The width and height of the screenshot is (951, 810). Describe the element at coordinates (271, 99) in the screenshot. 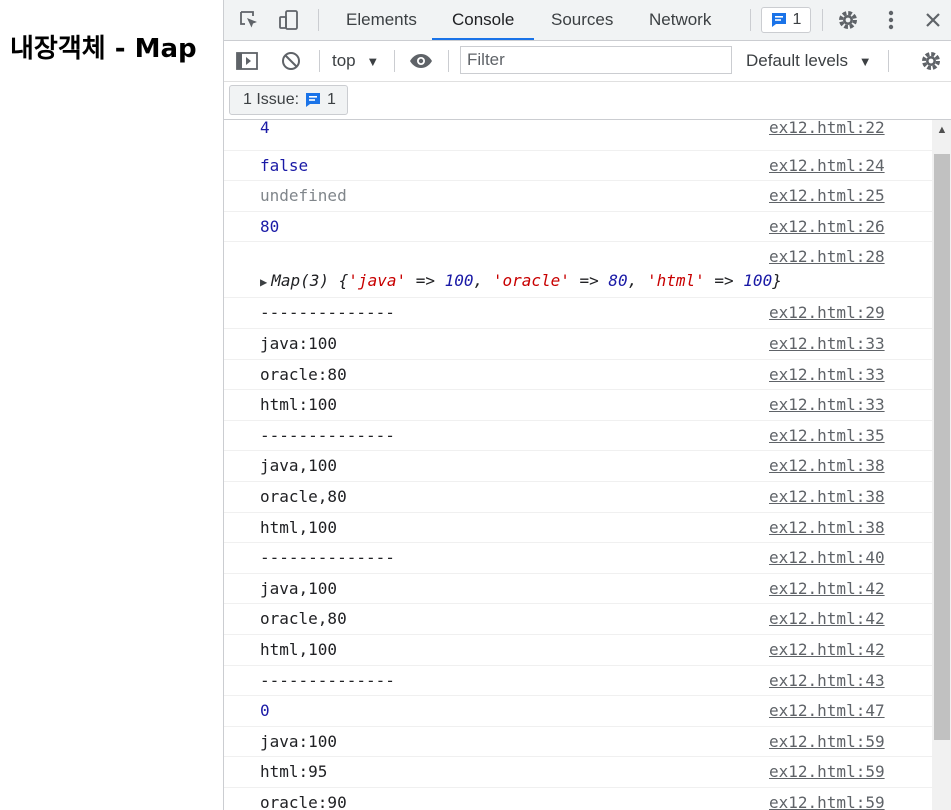

I see `issues-label: 1 Issue:` at that location.